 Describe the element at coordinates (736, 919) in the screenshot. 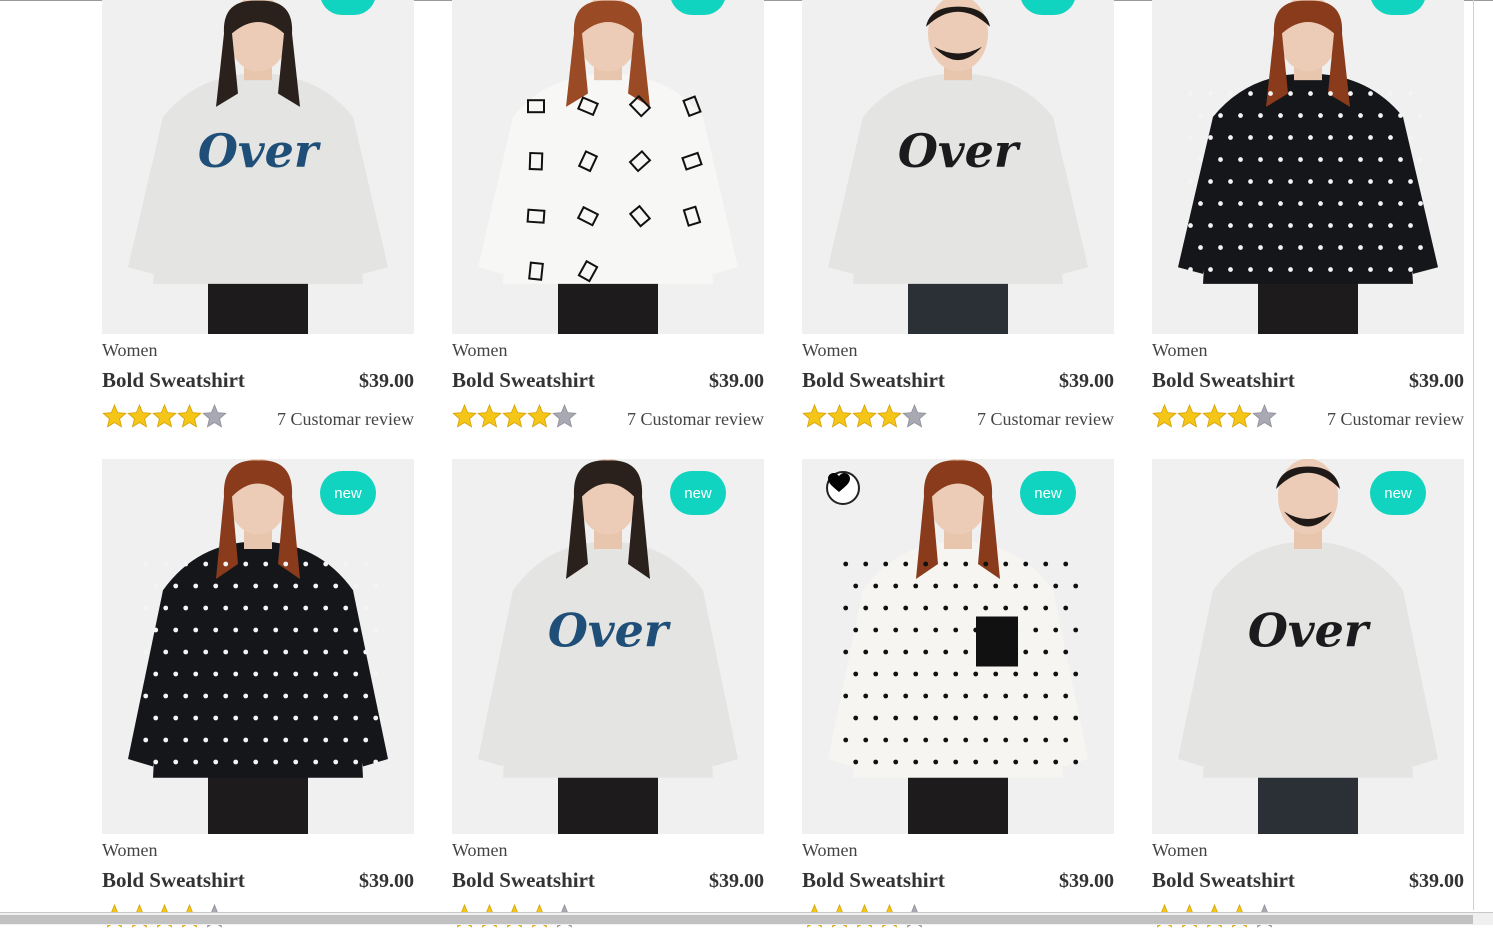

I see `scrollbar-thumb` at that location.